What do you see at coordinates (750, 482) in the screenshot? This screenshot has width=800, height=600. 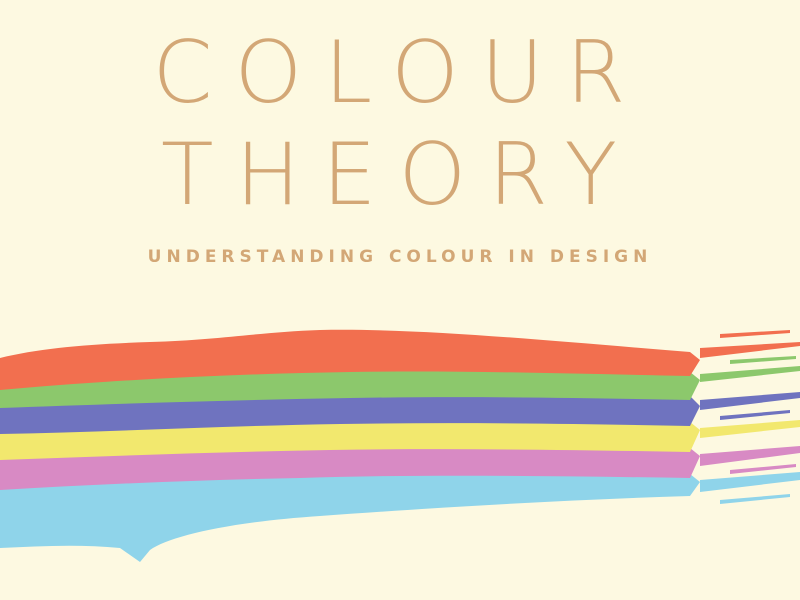 I see `splatter-light-blue` at bounding box center [750, 482].